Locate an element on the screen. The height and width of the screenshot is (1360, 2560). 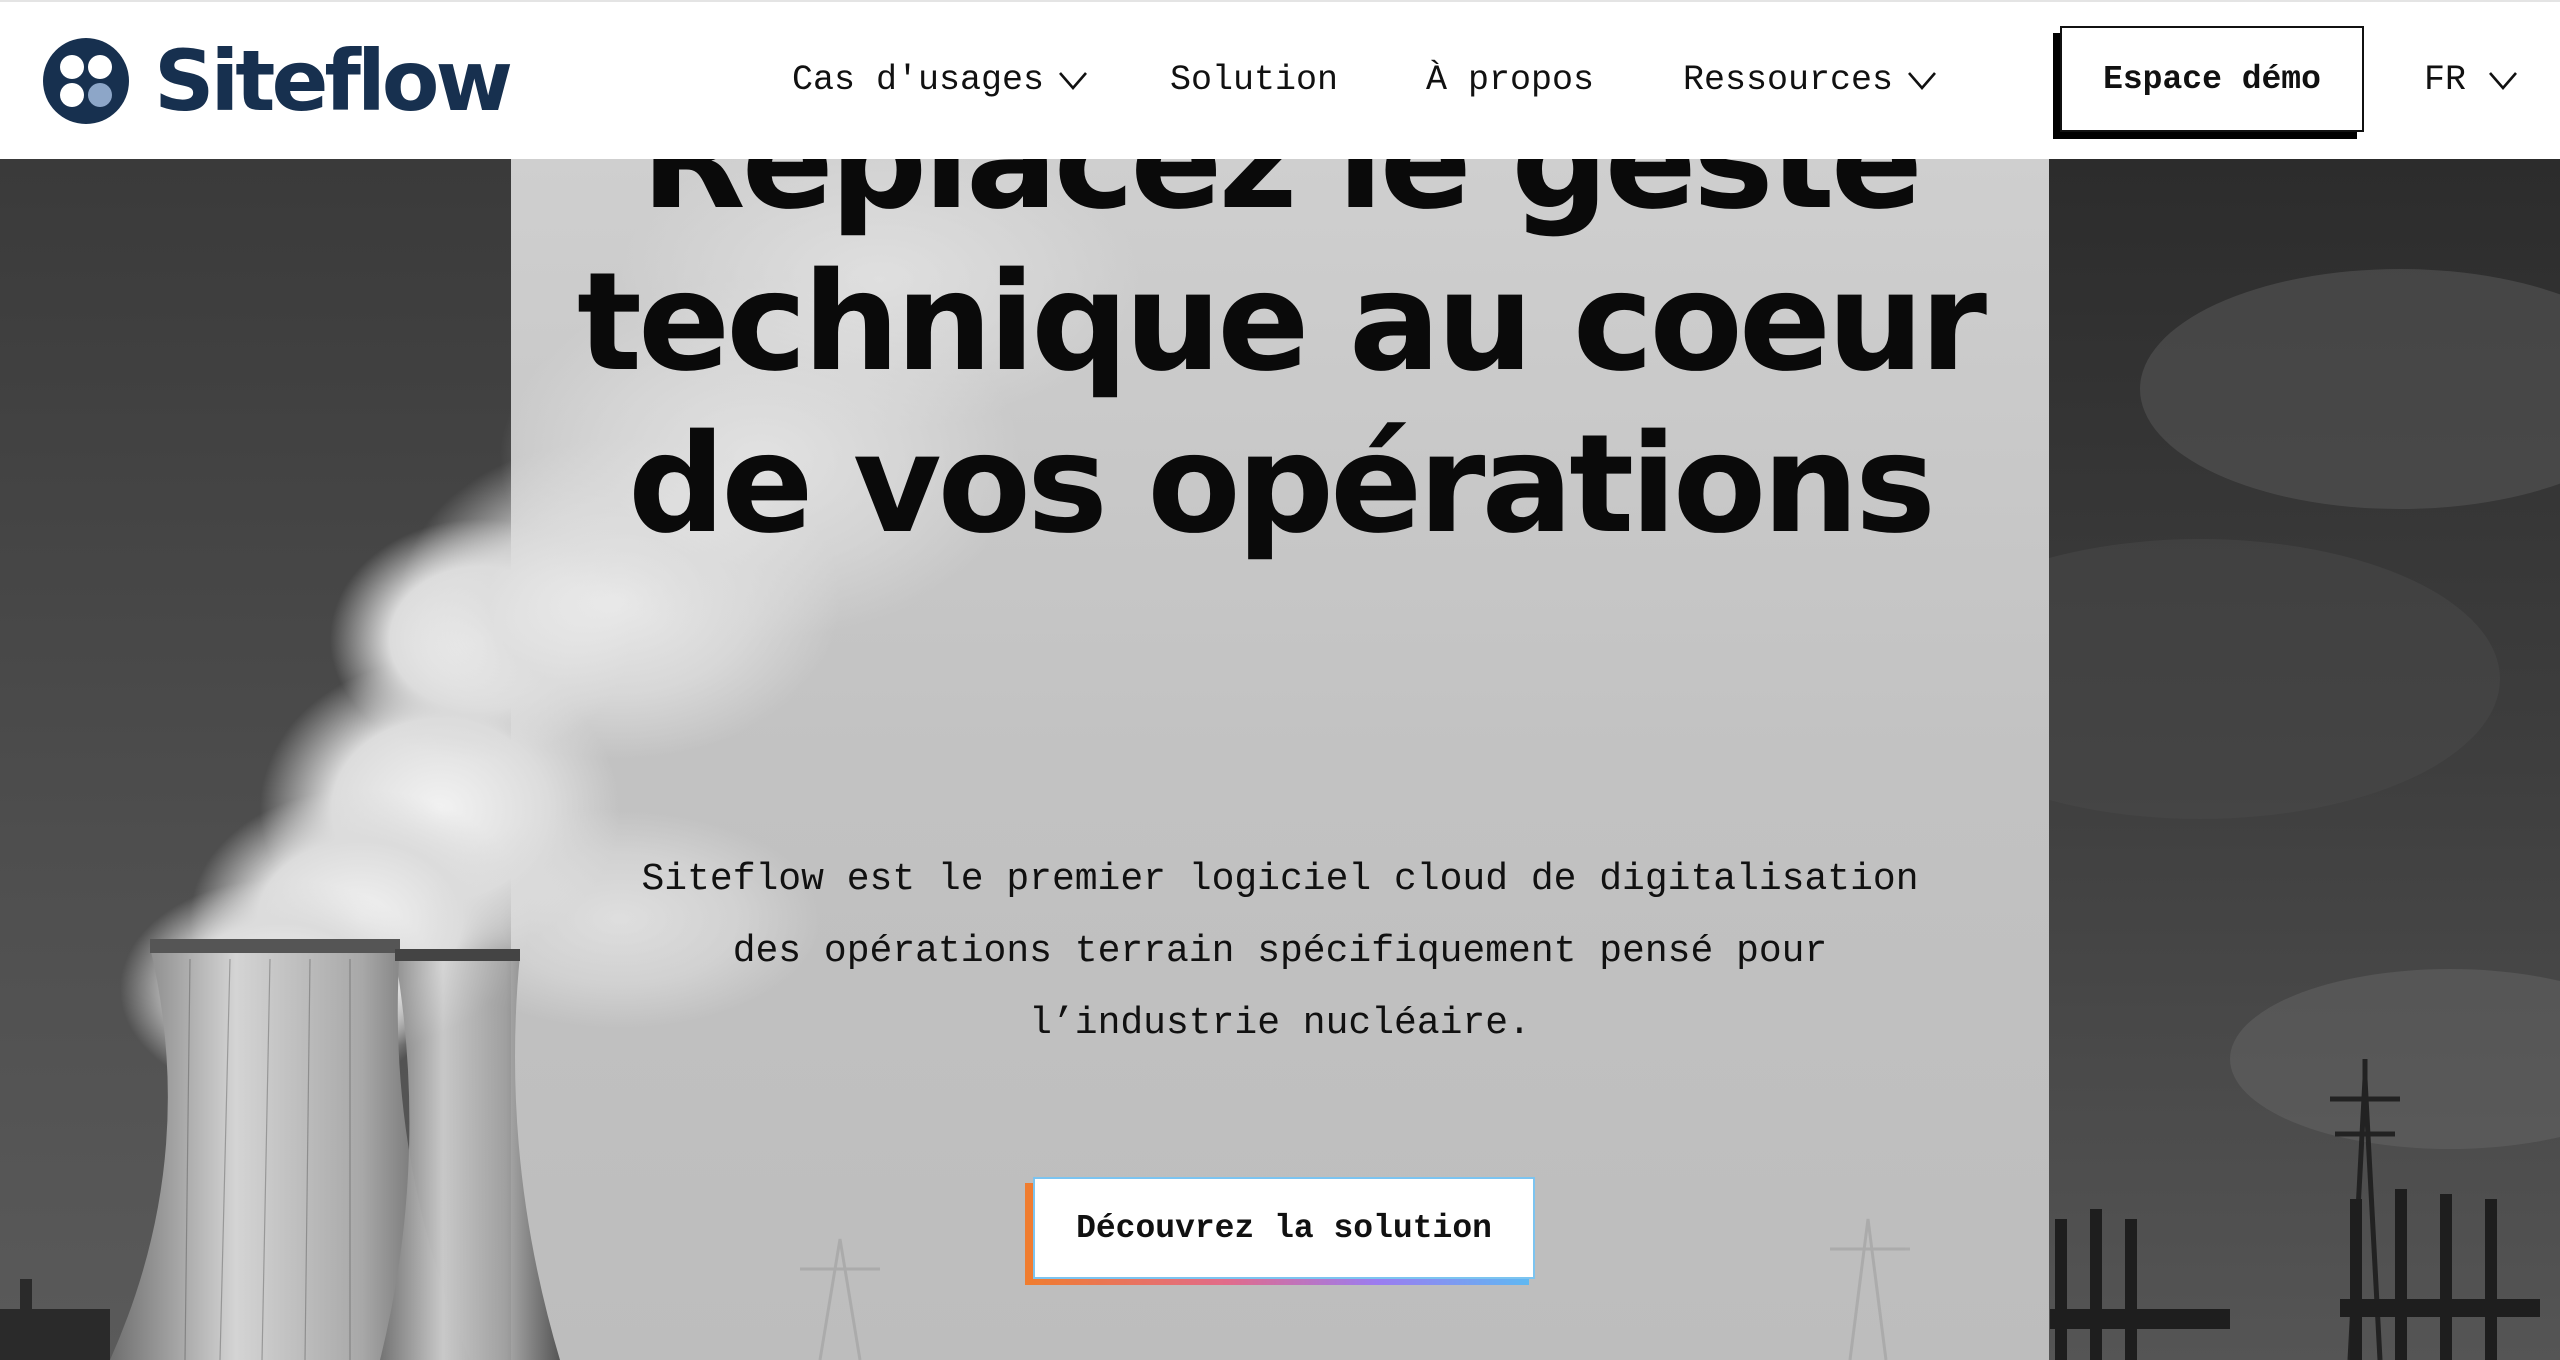
nav-item-label: Ressources is located at coordinates (1788, 80).